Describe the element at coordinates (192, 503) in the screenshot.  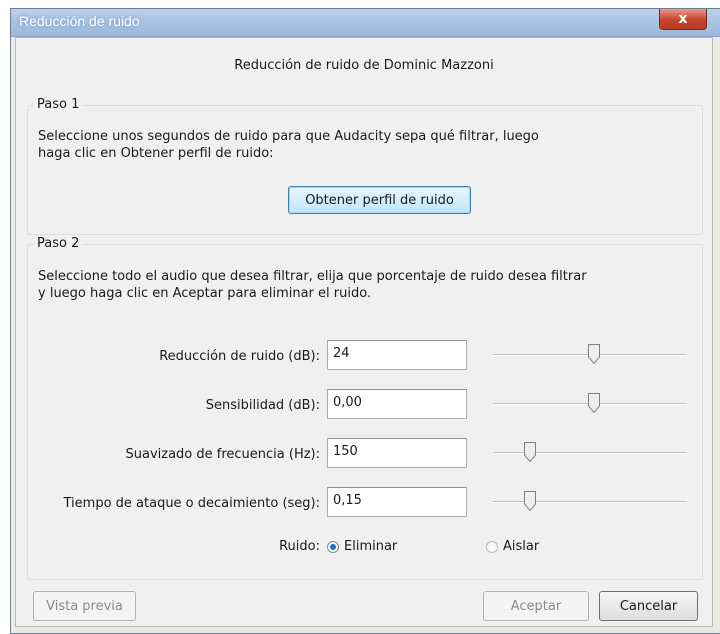
I see `attack-decay-label: Tiempo de ataque o decaimiento (seg):` at that location.